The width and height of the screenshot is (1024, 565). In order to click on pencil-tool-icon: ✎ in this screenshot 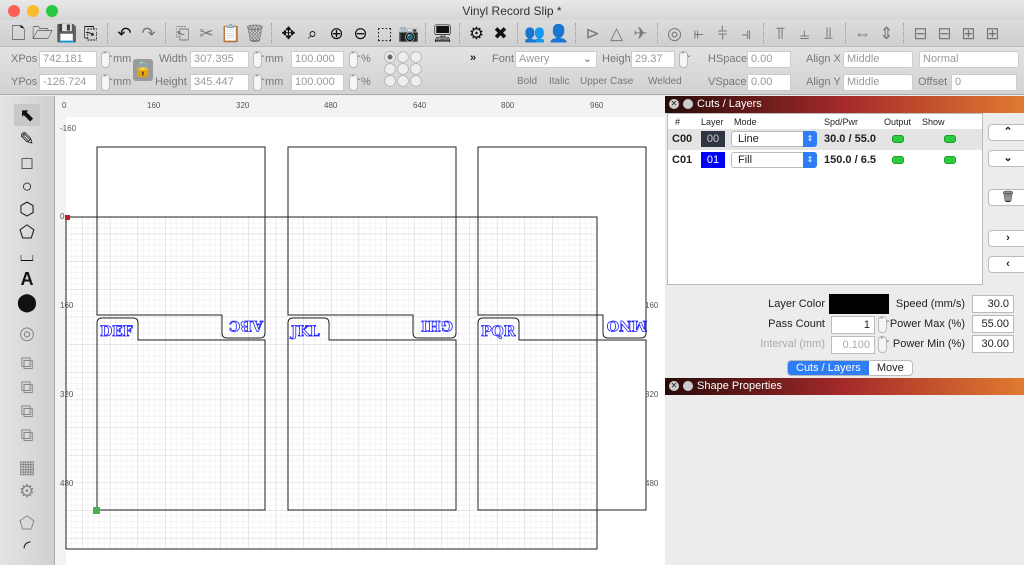, I will do `click(27, 139)`.